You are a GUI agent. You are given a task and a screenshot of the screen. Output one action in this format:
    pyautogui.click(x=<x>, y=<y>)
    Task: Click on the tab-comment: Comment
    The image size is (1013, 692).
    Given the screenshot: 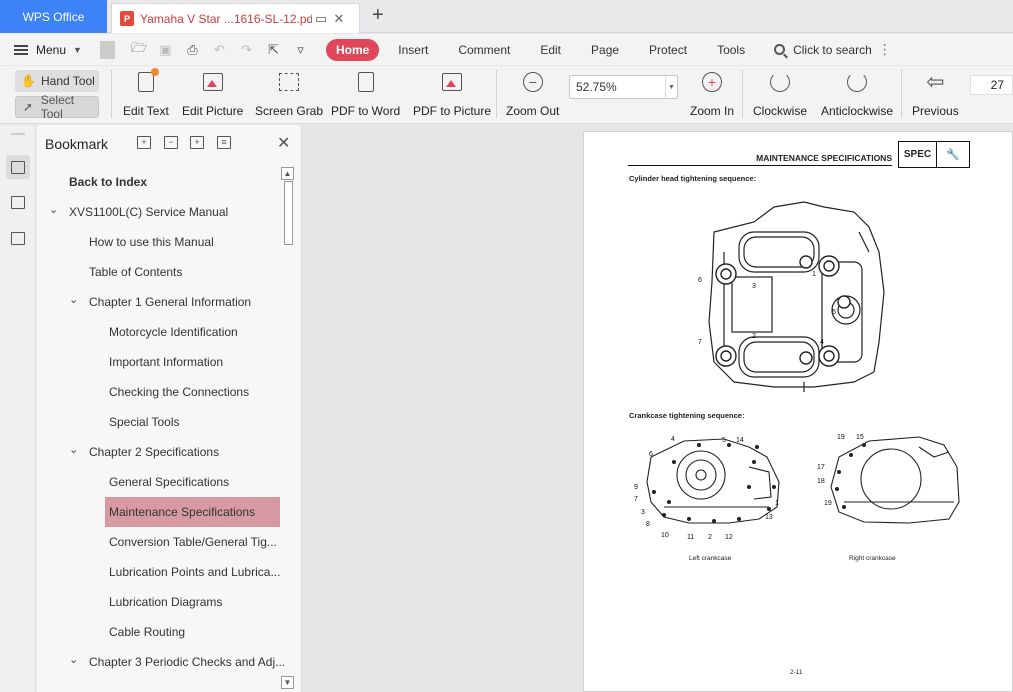 What is the action you would take?
    pyautogui.click(x=484, y=50)
    